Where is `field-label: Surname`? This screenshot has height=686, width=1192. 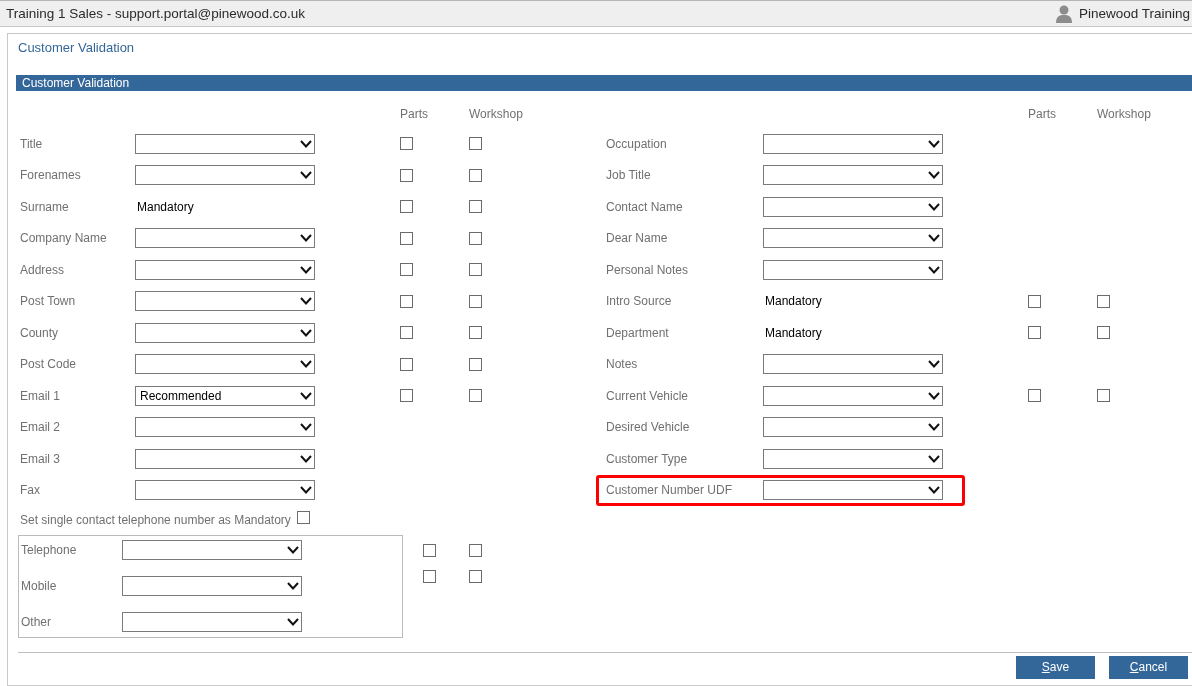
field-label: Surname is located at coordinates (44, 206).